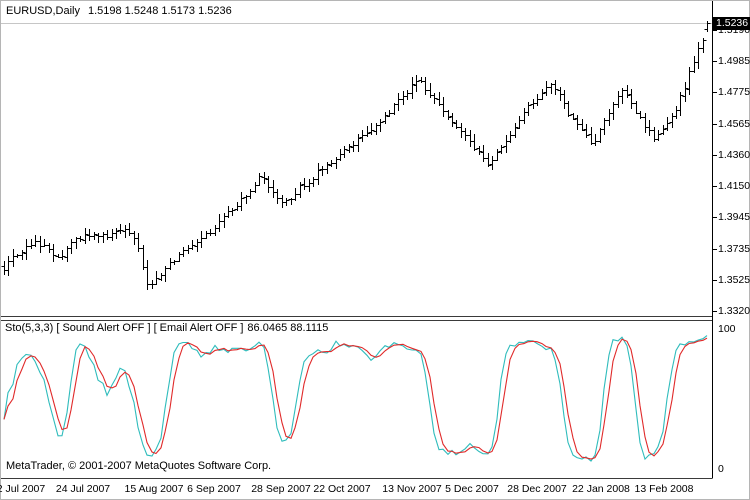  I want to click on price-axis-label: 1.4360, so click(734, 154).